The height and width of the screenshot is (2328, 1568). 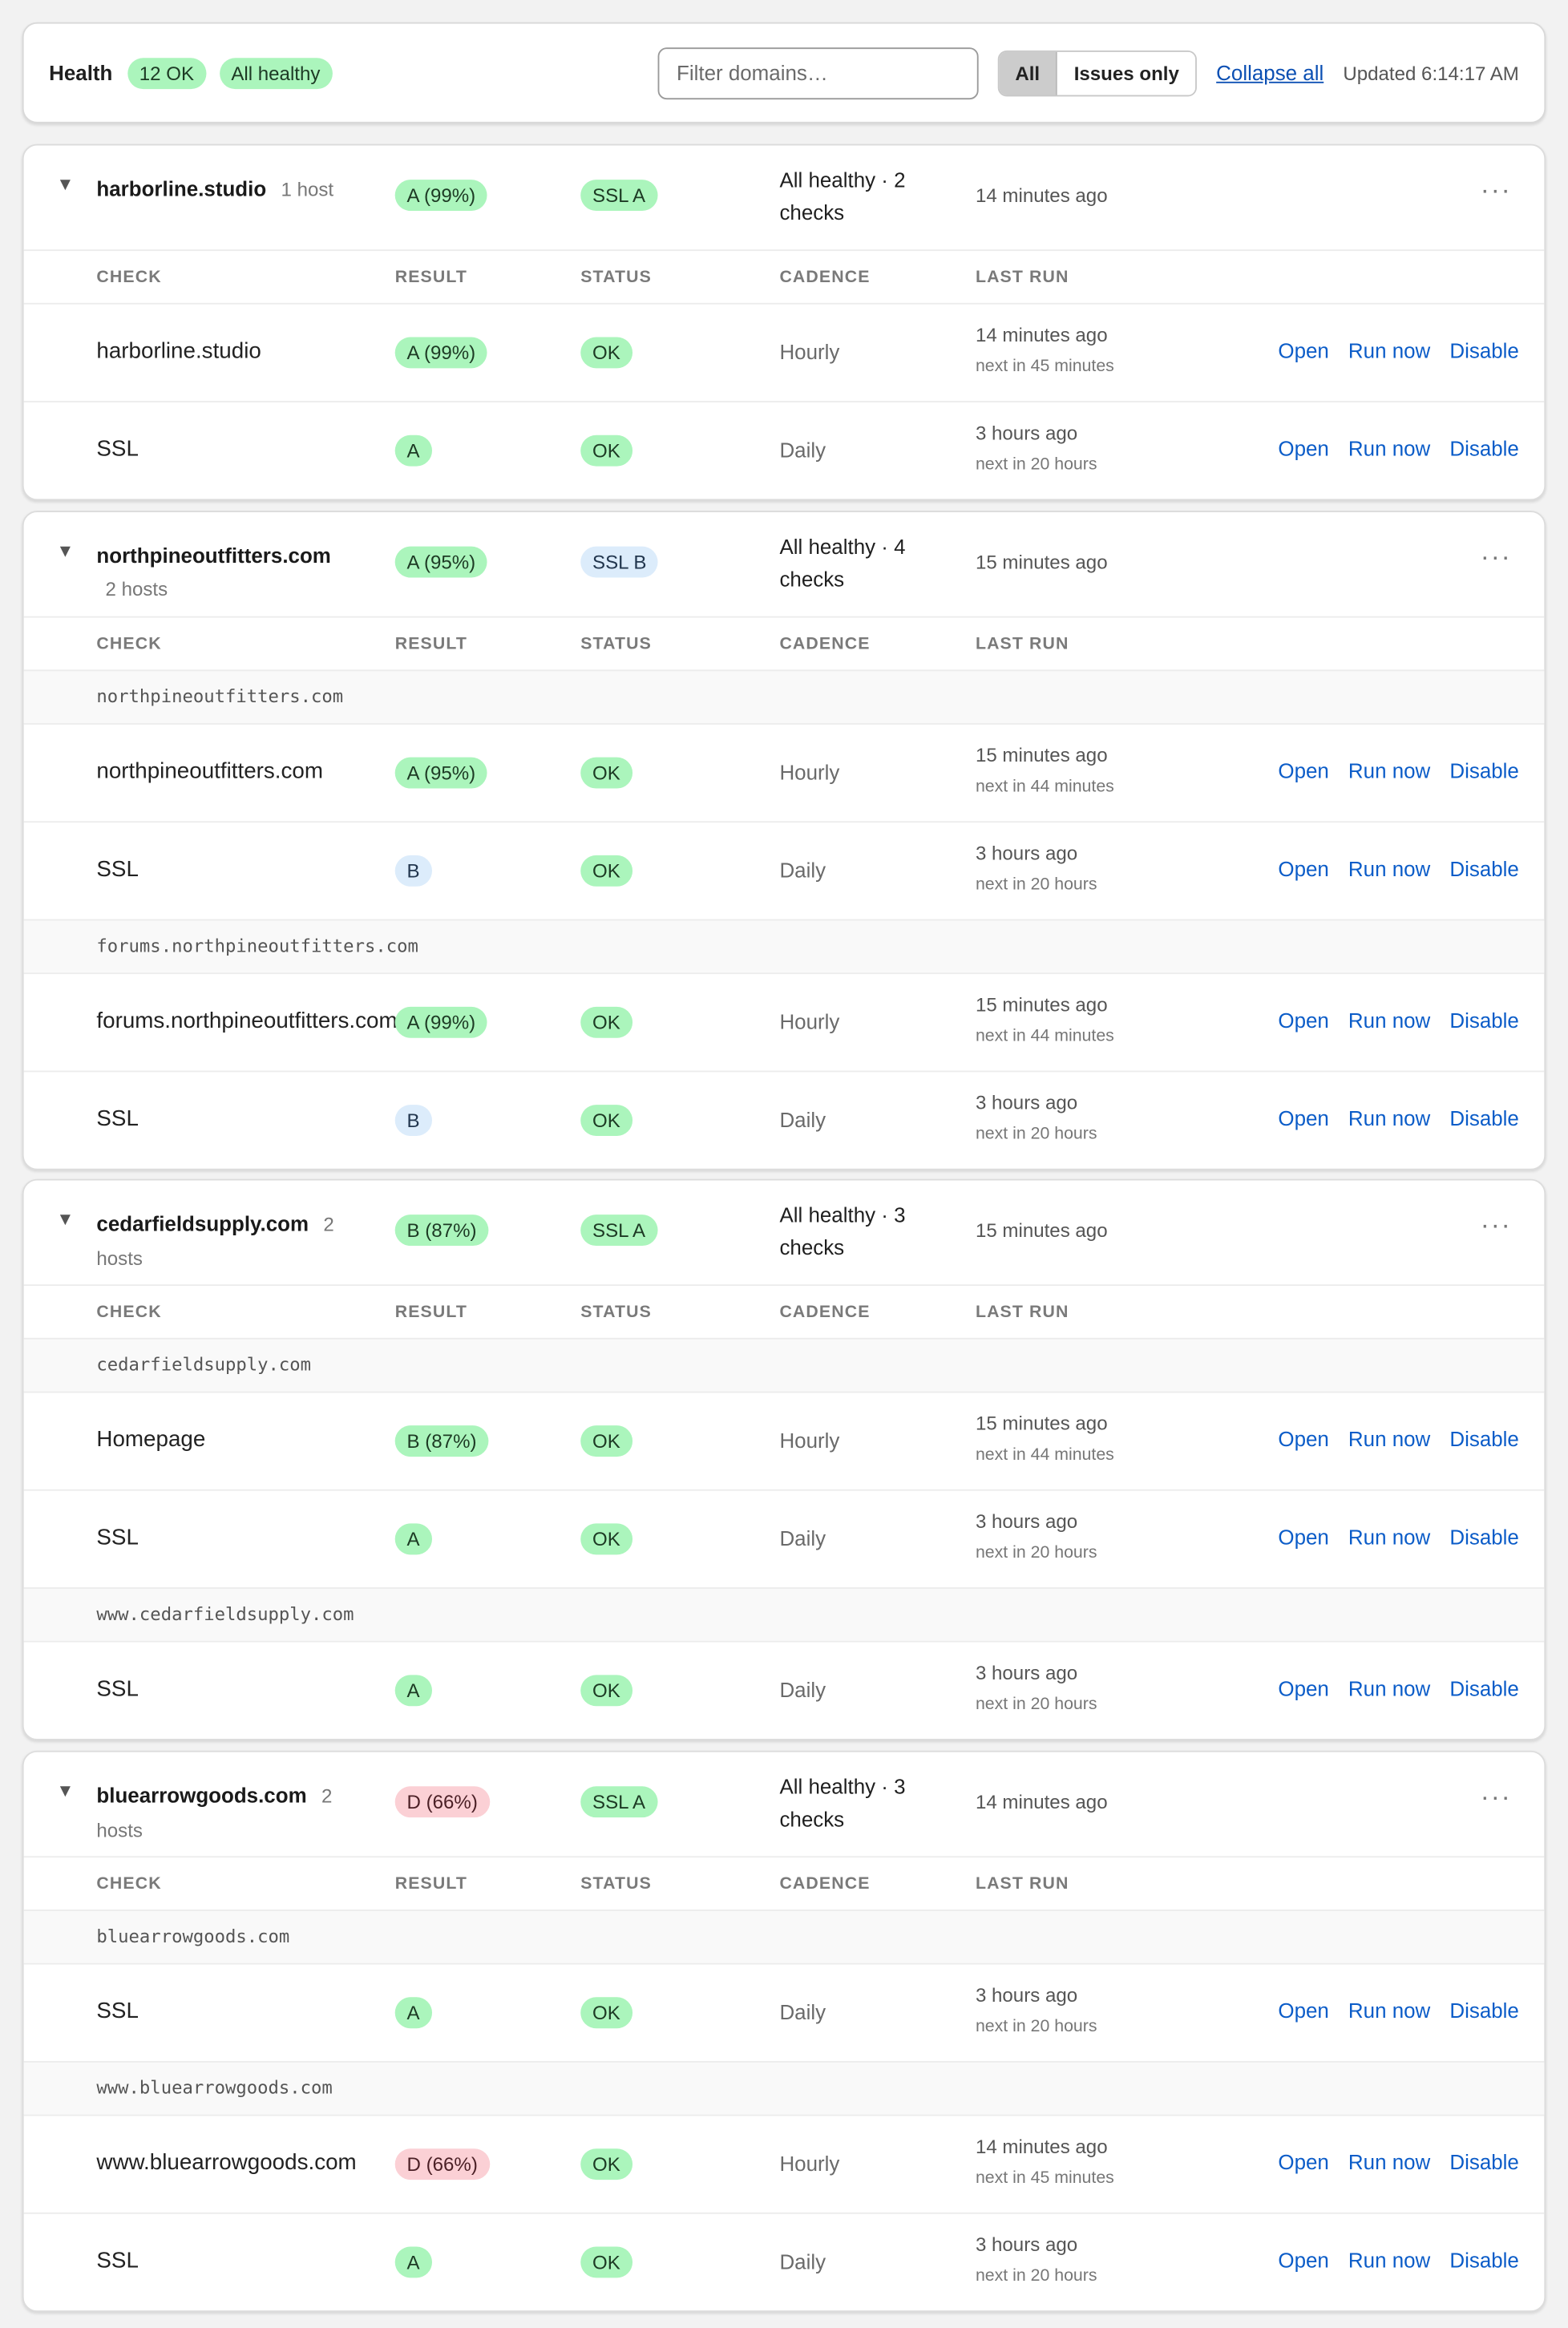 What do you see at coordinates (214, 2088) in the screenshot?
I see `host-name: www.bluearrowgoods.com` at bounding box center [214, 2088].